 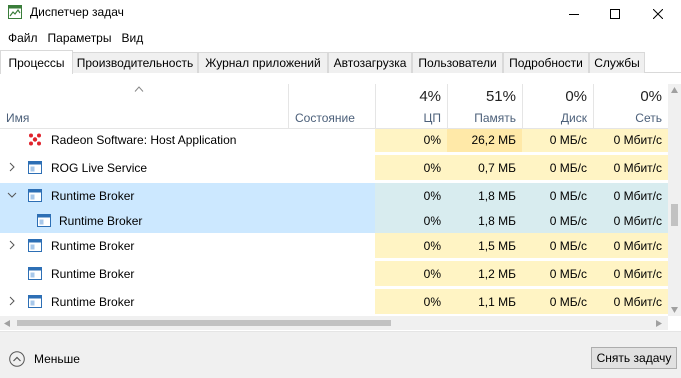 I want to click on window-title: Диспетчер задач, so click(x=77, y=12).